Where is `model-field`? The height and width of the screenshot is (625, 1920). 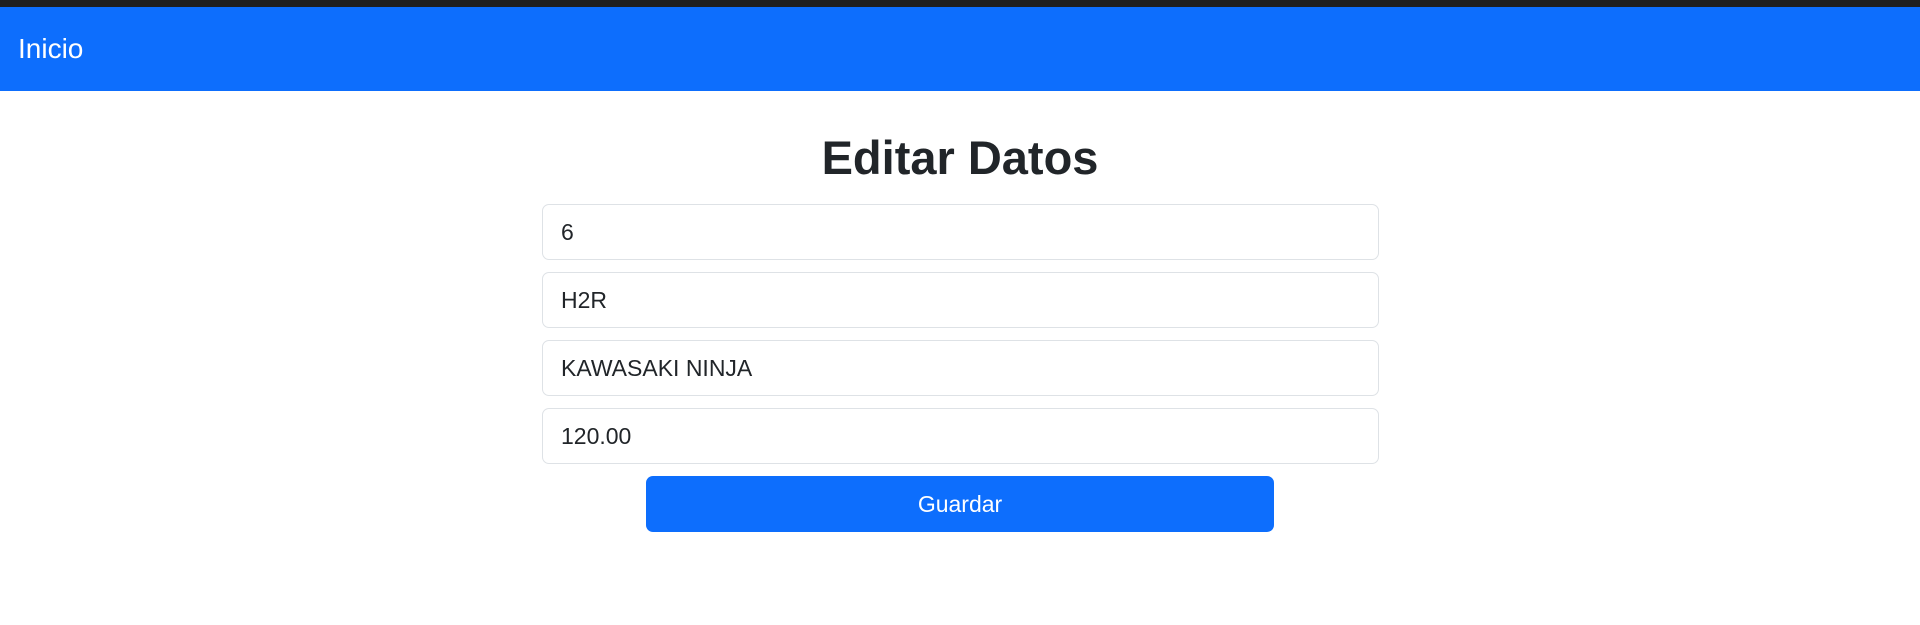 model-field is located at coordinates (960, 300).